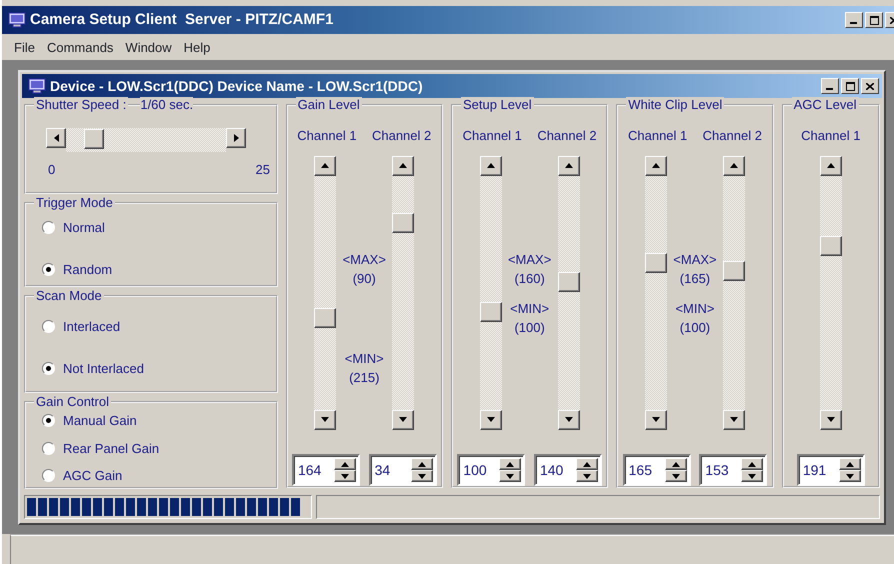 This screenshot has height=564, width=894. I want to click on max-value: (165), so click(695, 279).